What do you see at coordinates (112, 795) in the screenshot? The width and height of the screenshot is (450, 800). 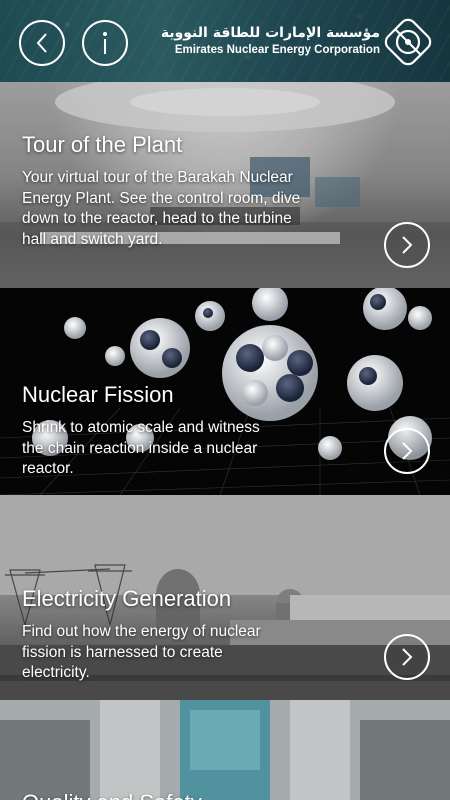 I see `card-title: Quality and Safety` at bounding box center [112, 795].